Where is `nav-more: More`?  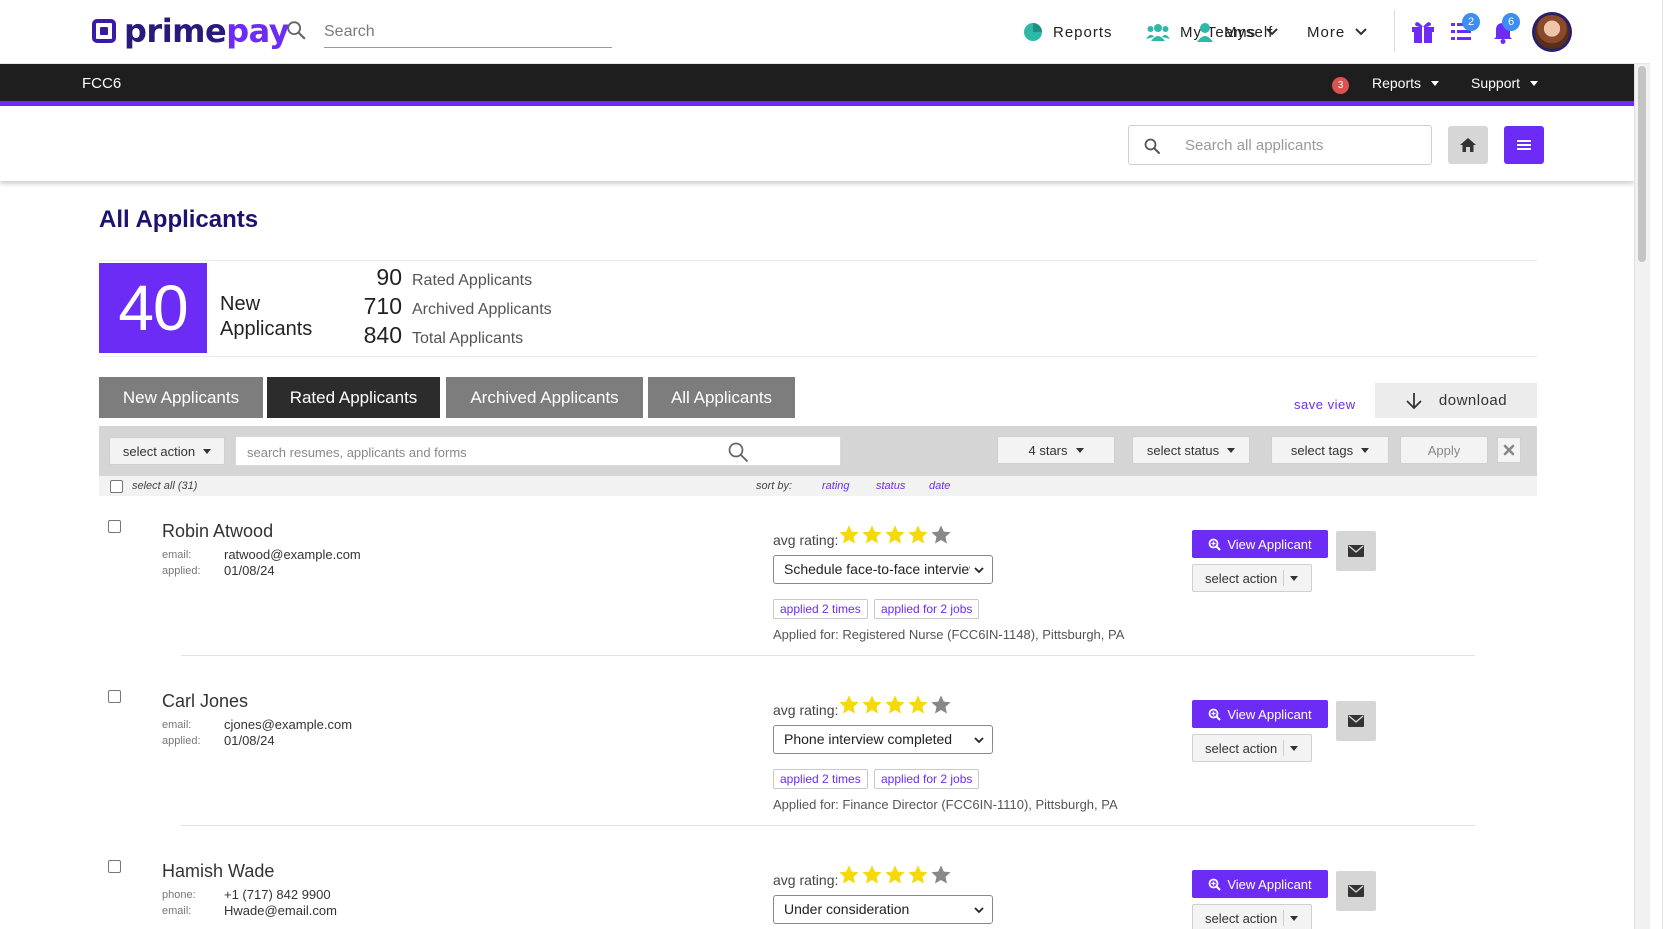
nav-more: More is located at coordinates (1342, 32).